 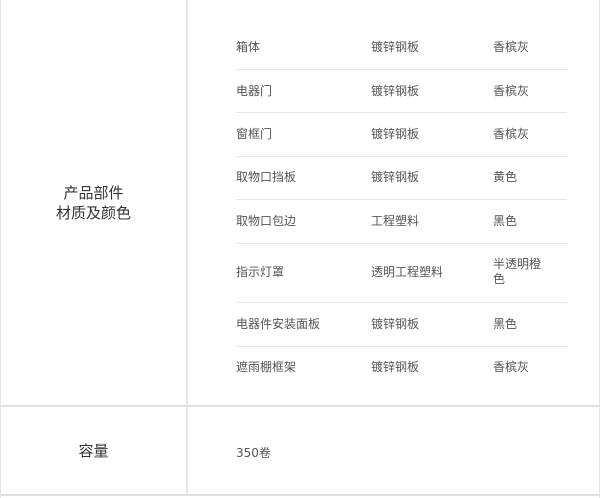 What do you see at coordinates (253, 453) in the screenshot?
I see `capacity-value: 350卷` at bounding box center [253, 453].